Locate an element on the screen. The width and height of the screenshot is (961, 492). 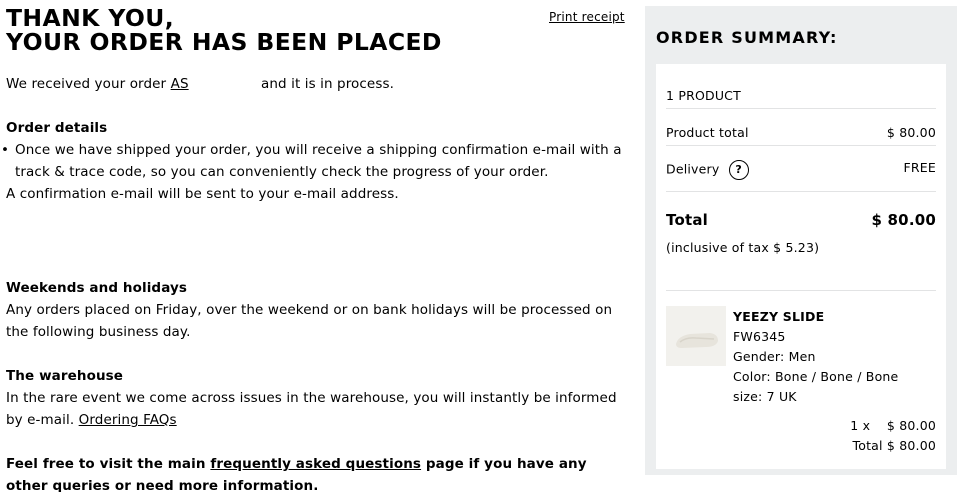
total-label: Total is located at coordinates (687, 220).